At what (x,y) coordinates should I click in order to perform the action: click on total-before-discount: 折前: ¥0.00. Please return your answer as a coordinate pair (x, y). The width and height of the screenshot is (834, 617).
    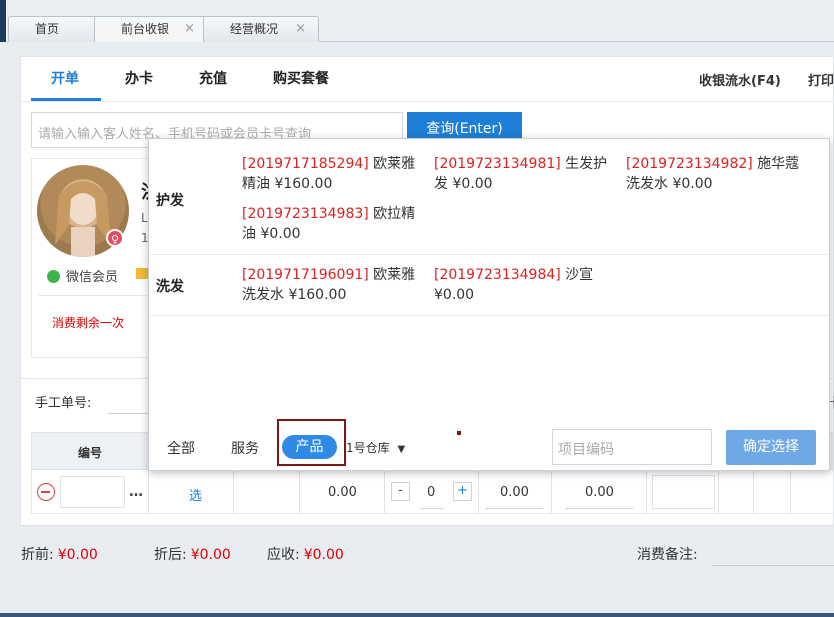
    Looking at the image, I should click on (59, 554).